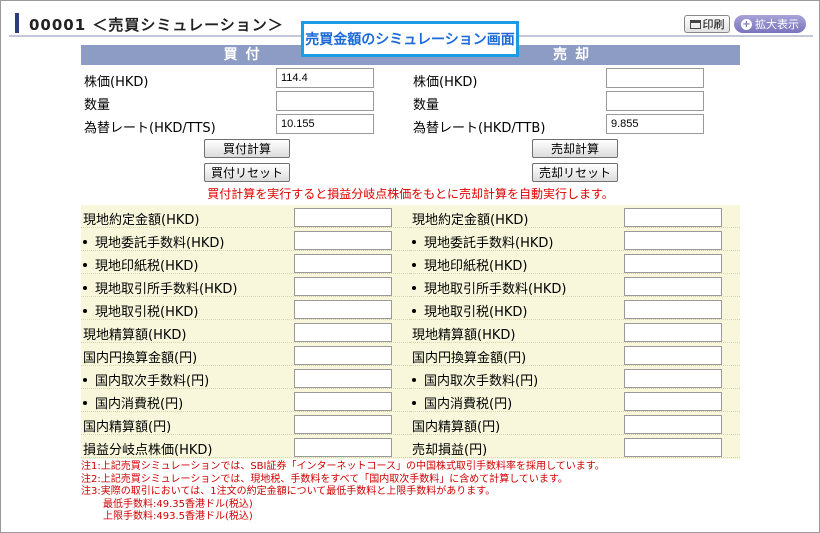 The height and width of the screenshot is (533, 820). I want to click on sell-result-label: 現地委託手数料(HKD), so click(482, 241).